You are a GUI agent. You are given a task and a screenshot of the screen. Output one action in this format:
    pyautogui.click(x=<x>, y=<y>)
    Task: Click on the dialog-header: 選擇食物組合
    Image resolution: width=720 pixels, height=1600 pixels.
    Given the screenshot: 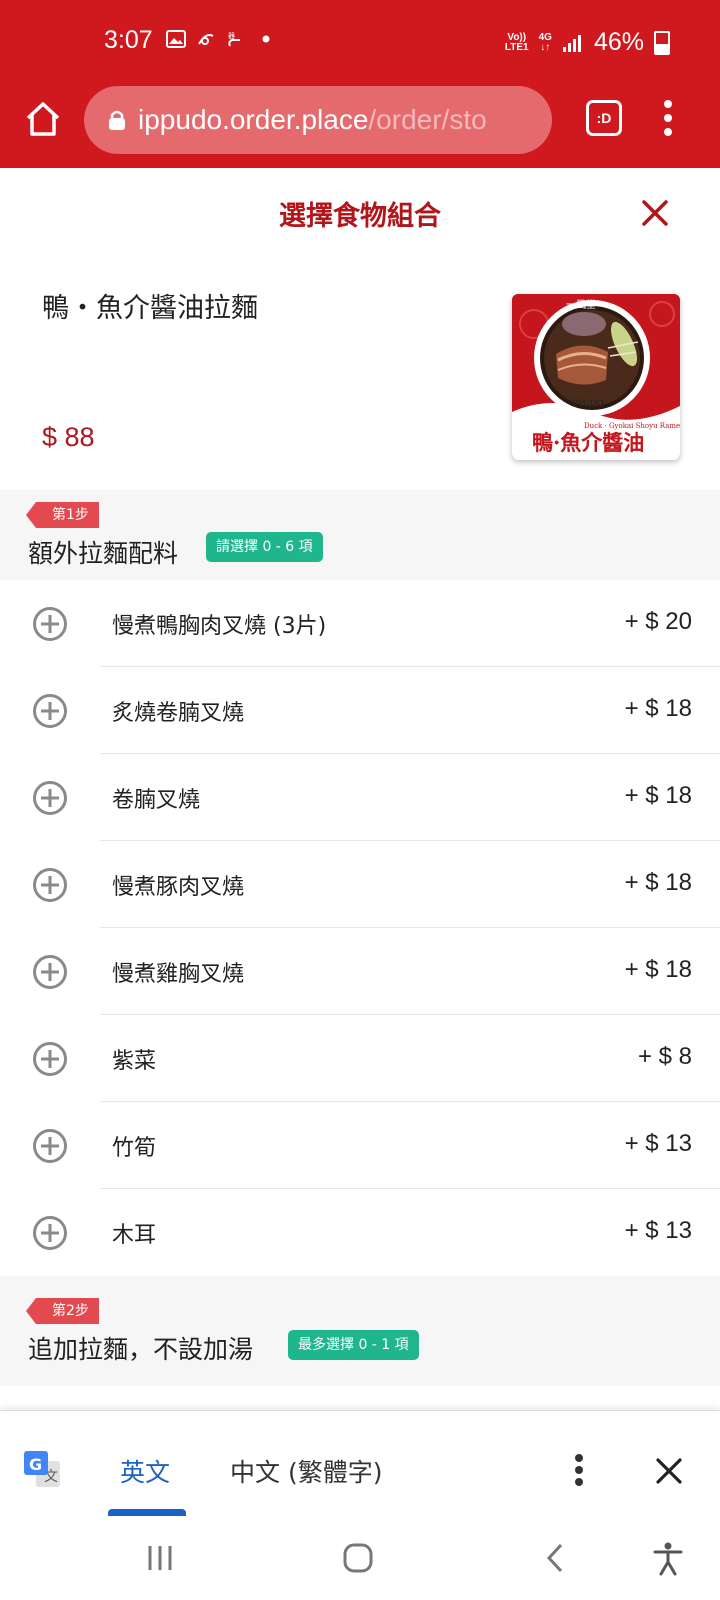 What is the action you would take?
    pyautogui.click(x=360, y=215)
    